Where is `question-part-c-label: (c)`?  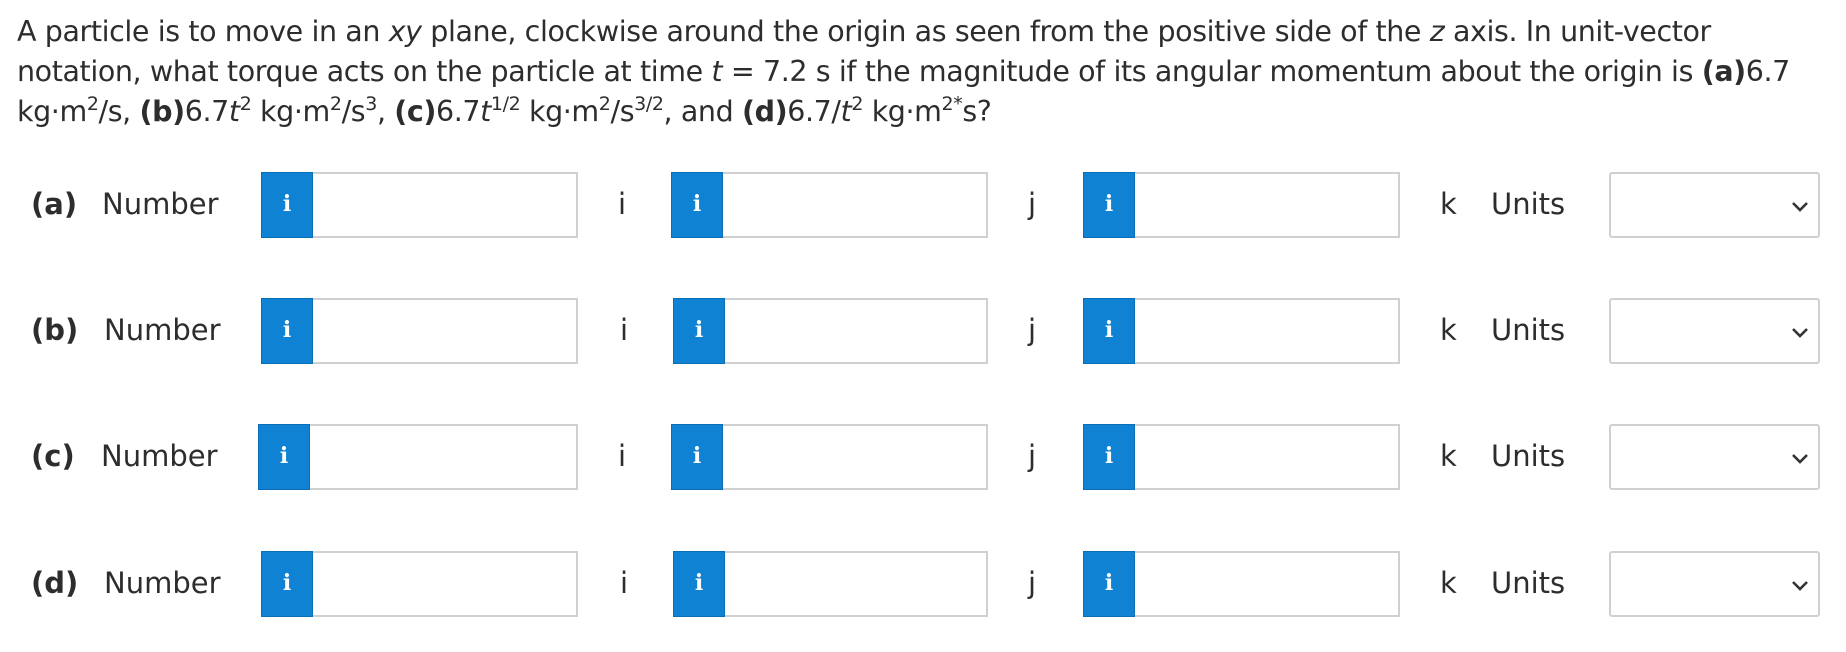 question-part-c-label: (c) is located at coordinates (415, 111).